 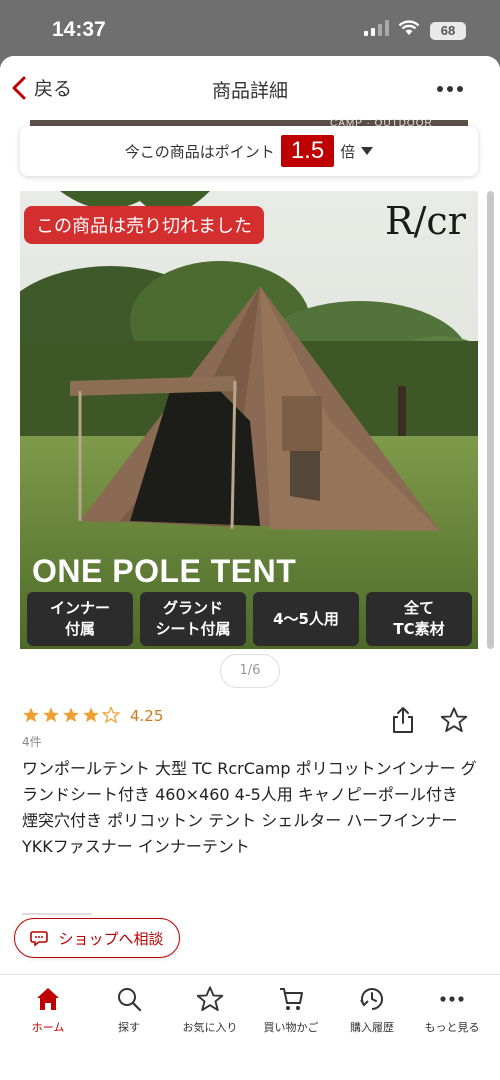 What do you see at coordinates (490, 420) in the screenshot?
I see `next-image-peek` at bounding box center [490, 420].